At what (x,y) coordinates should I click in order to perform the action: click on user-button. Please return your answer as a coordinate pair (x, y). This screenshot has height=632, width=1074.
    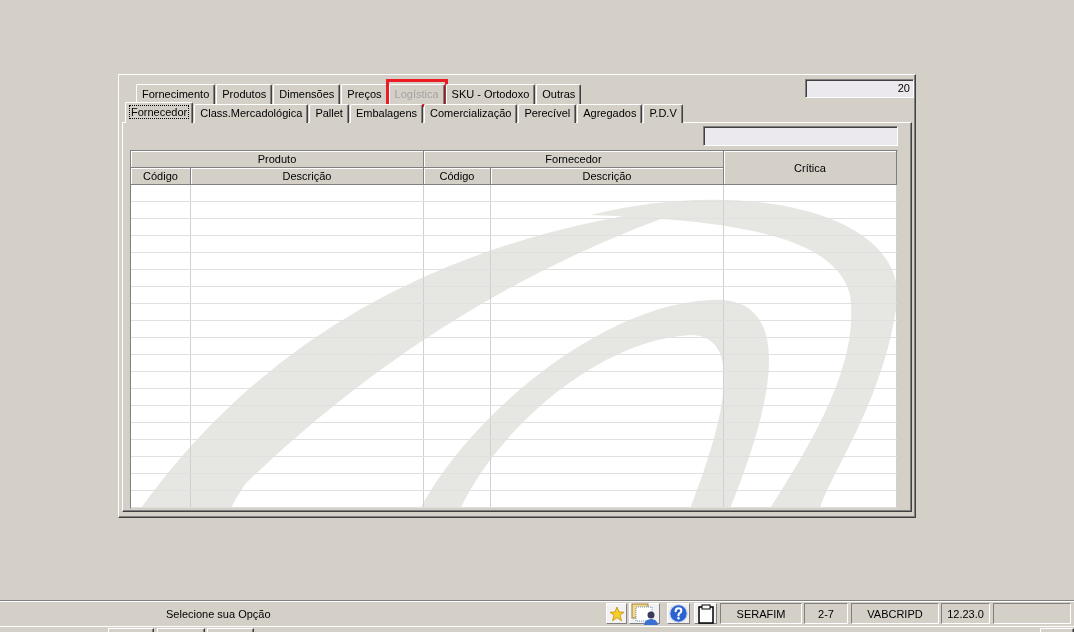
    Looking at the image, I should click on (644, 613).